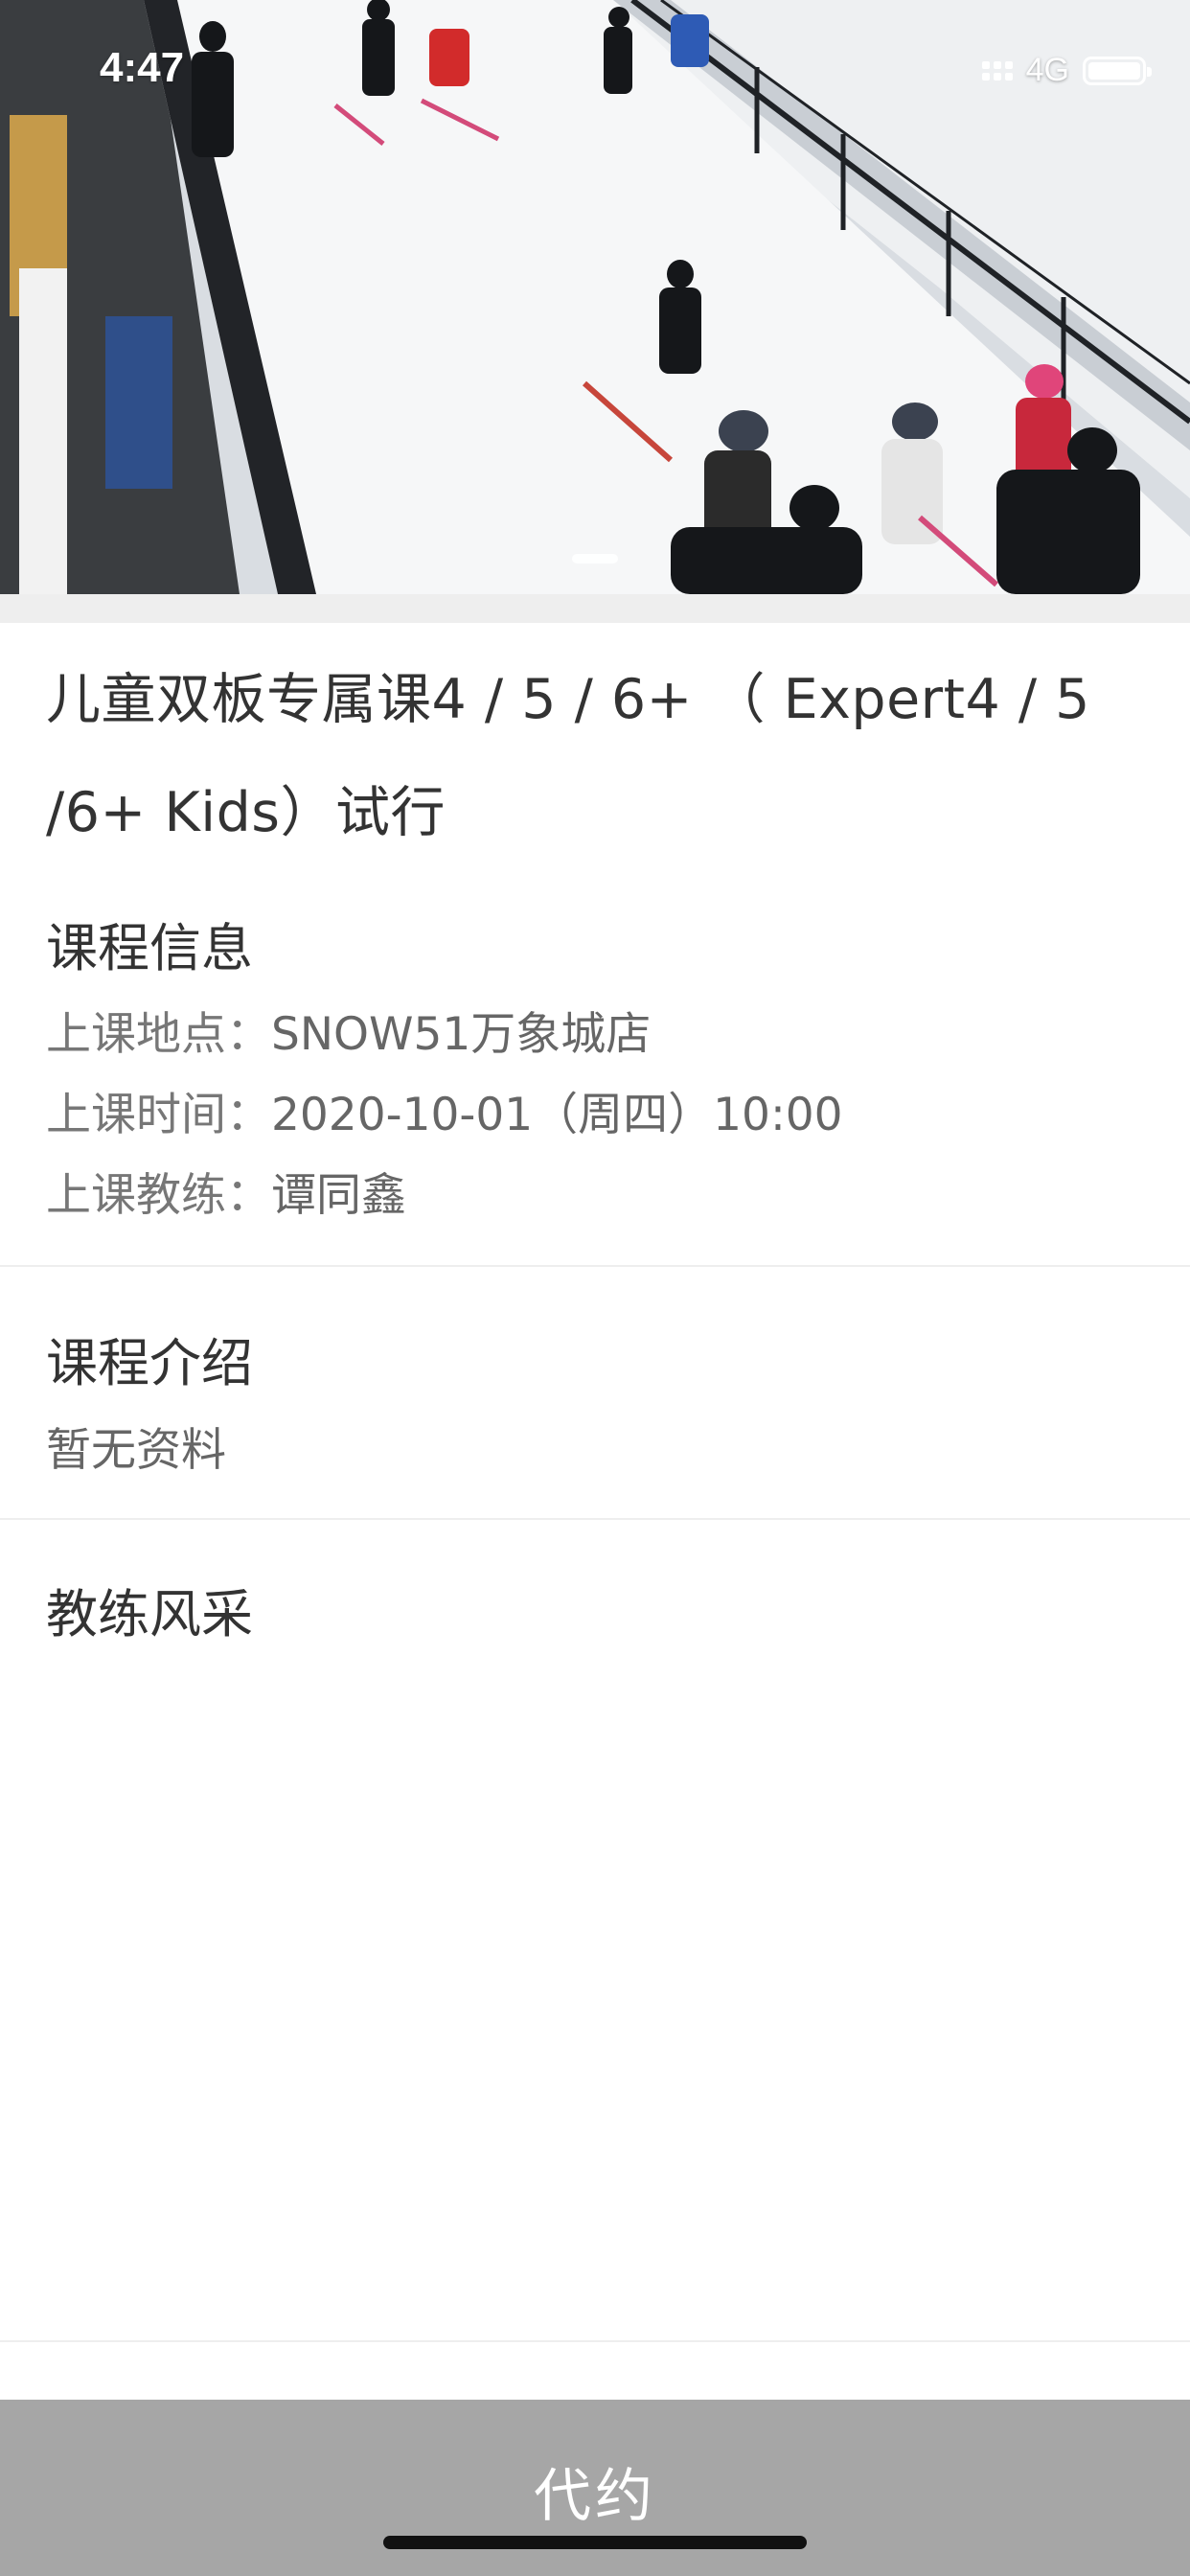 This screenshot has height=2576, width=1190. What do you see at coordinates (1047, 70) in the screenshot?
I see `network-type: 4G` at bounding box center [1047, 70].